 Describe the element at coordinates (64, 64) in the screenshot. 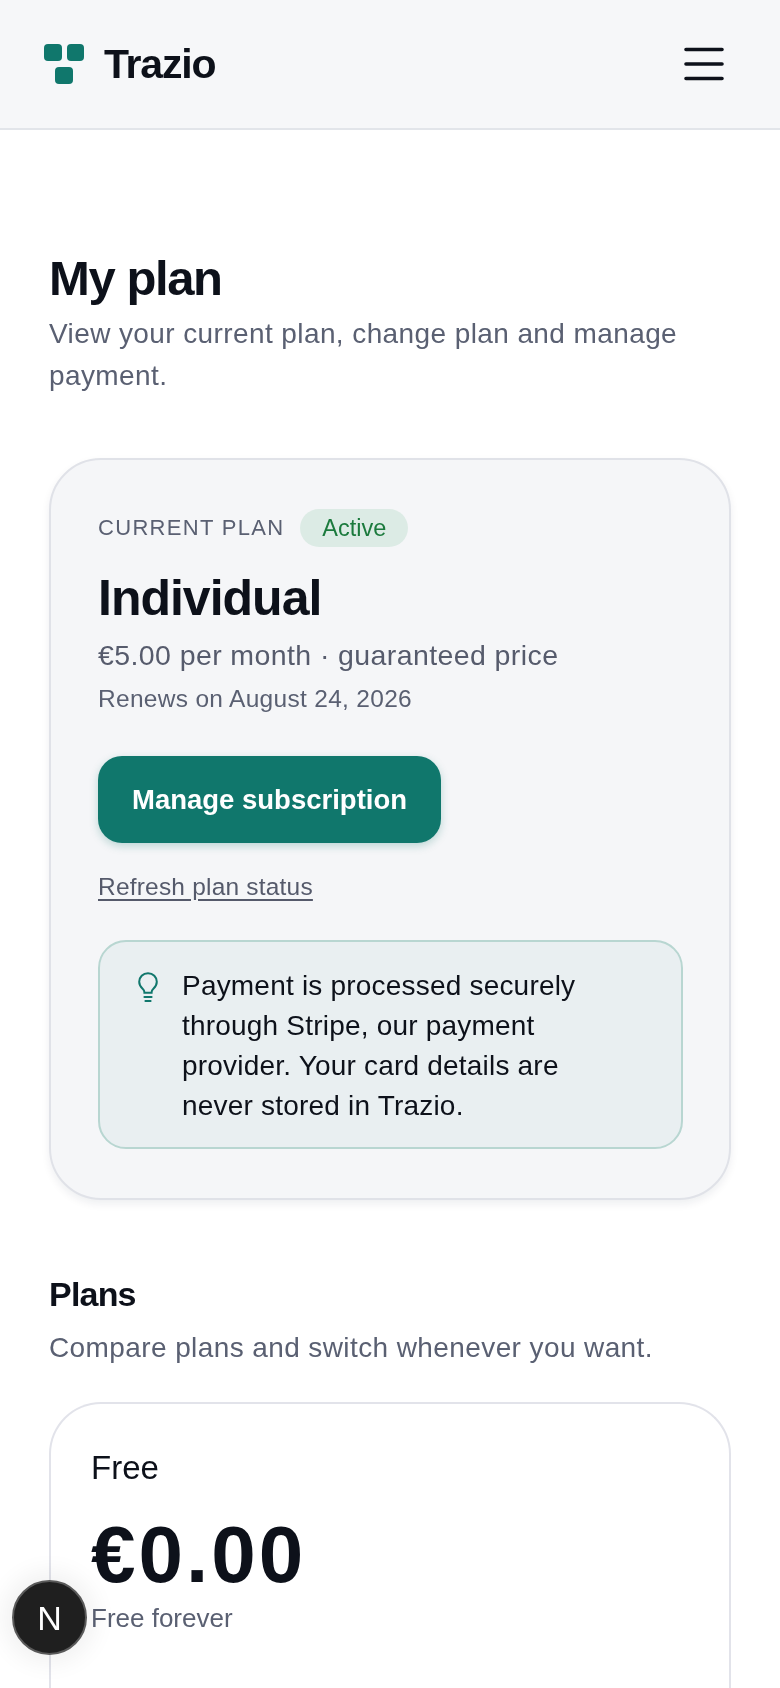

I see `logo-squares-icon` at that location.